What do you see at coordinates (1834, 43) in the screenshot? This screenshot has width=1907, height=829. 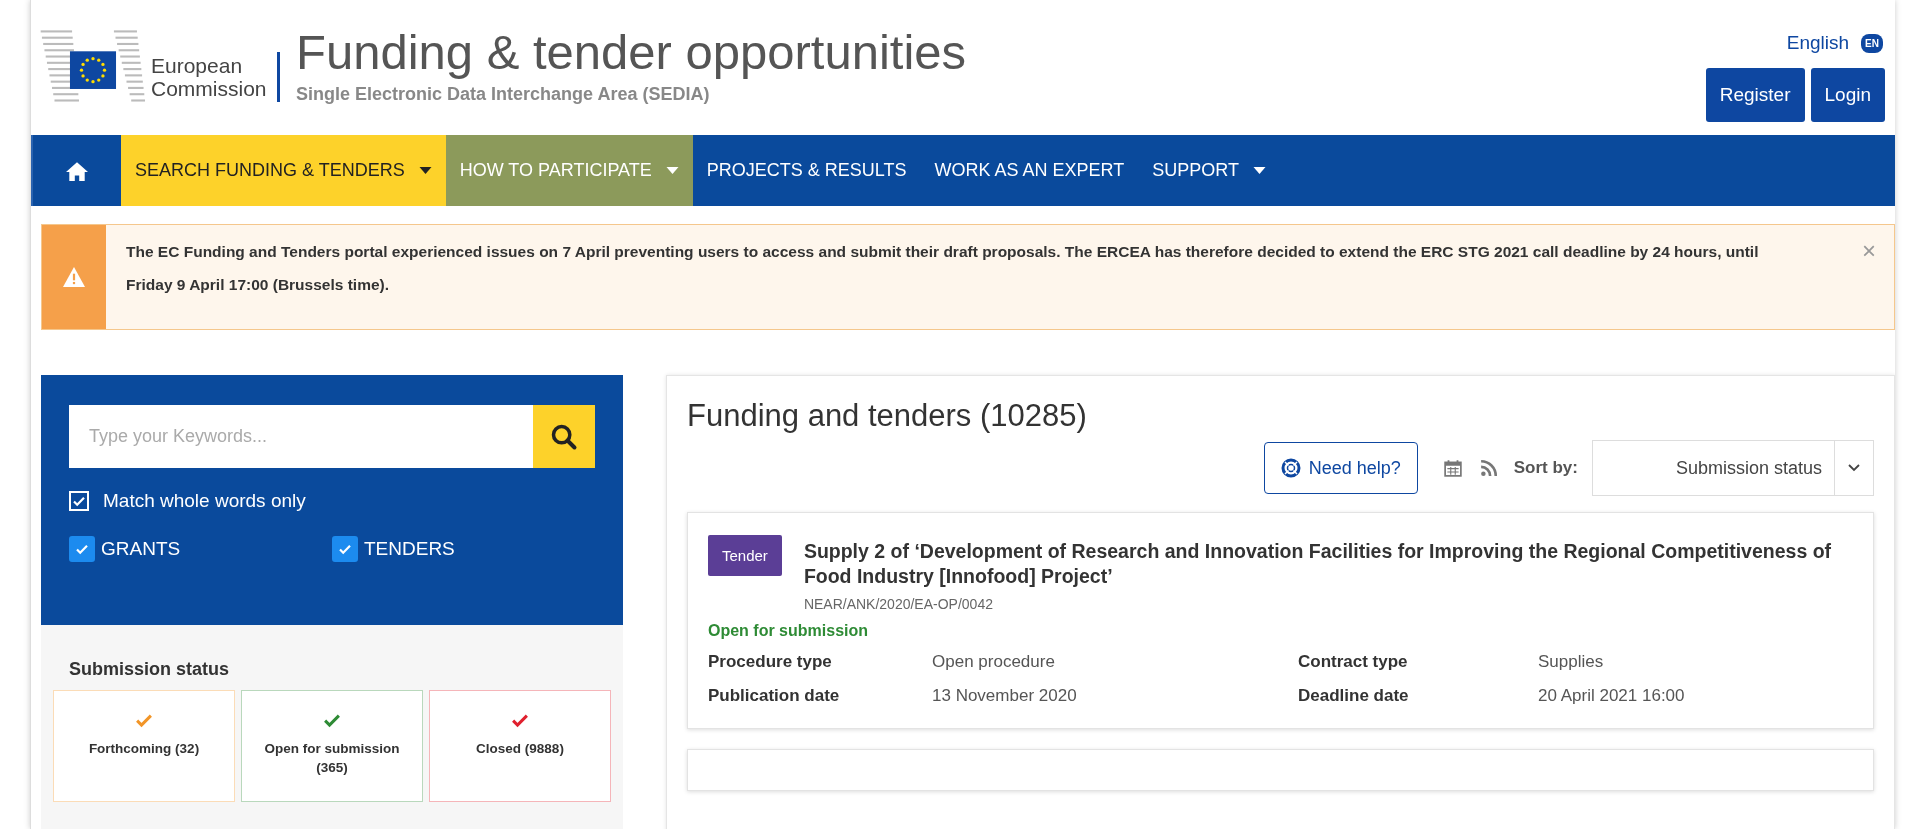 I see `language-selector: English EN` at bounding box center [1834, 43].